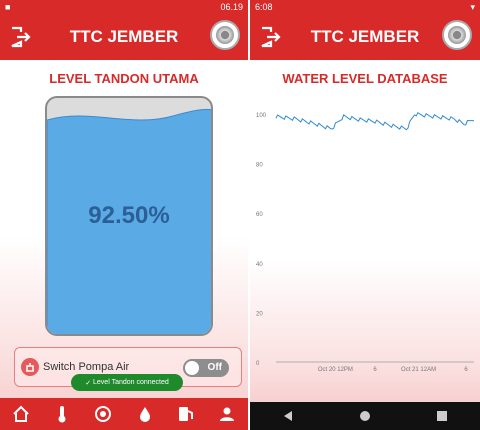 This screenshot has width=480, height=430. I want to click on water-drop-icon, so click(145, 414).